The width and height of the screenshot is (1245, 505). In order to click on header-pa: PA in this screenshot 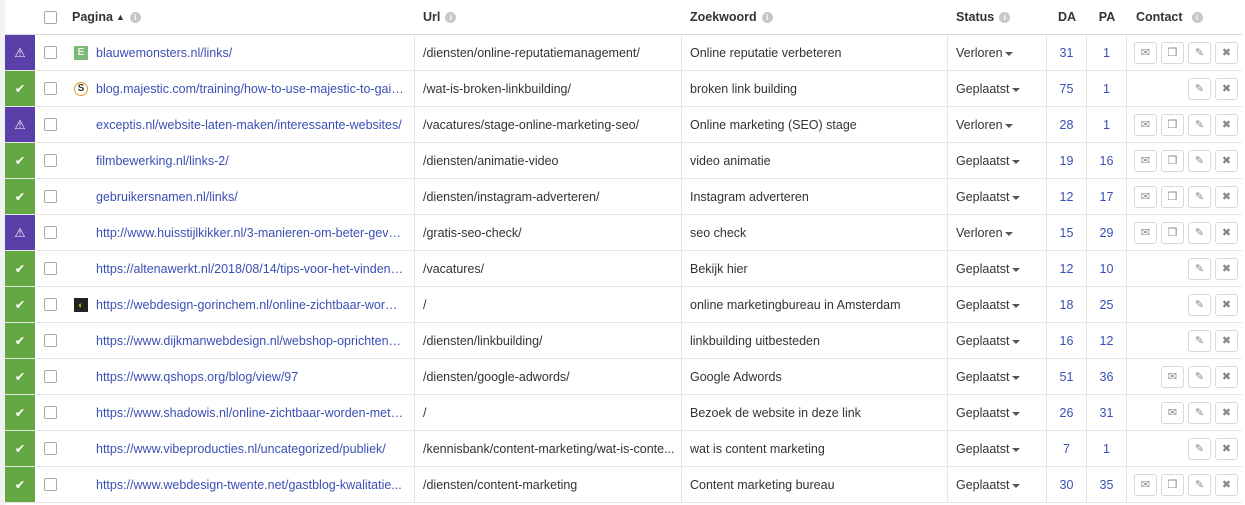, I will do `click(1107, 17)`.